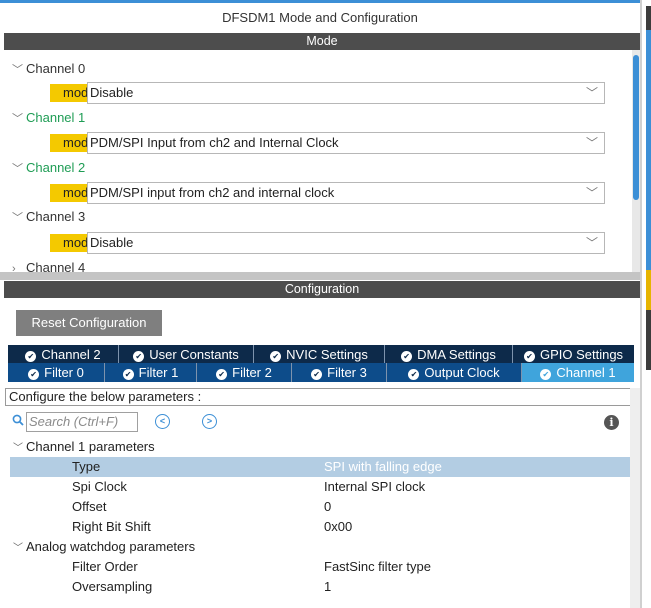  Describe the element at coordinates (162, 421) in the screenshot. I see `previous-match-icon: <` at that location.